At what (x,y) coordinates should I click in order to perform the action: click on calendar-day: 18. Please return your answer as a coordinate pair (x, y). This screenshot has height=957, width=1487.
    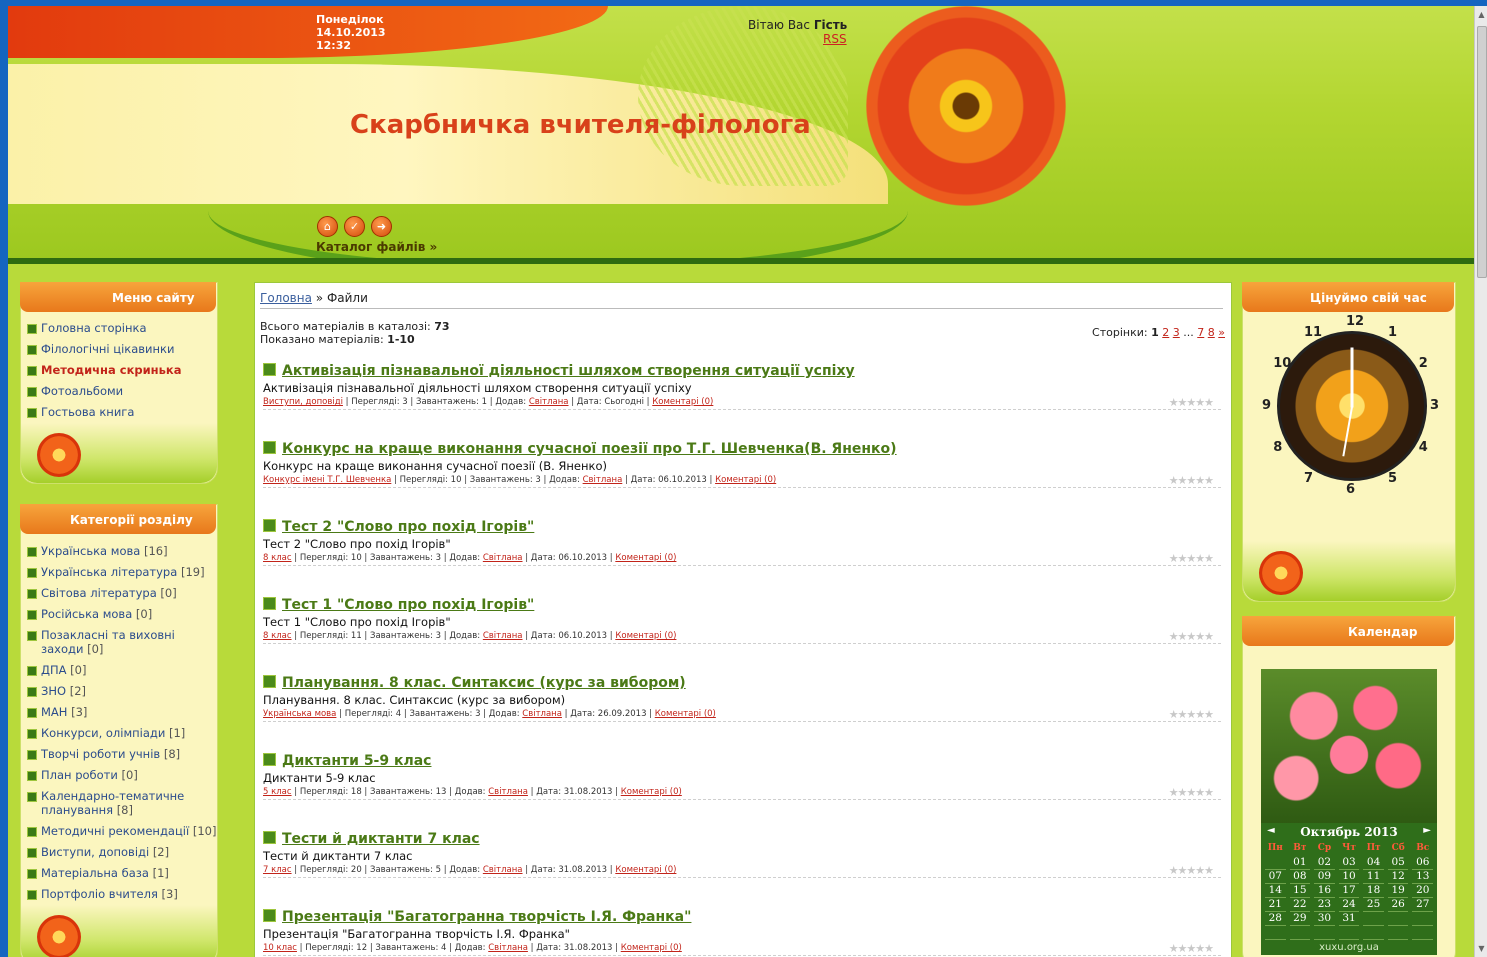
    Looking at the image, I should click on (1373, 891).